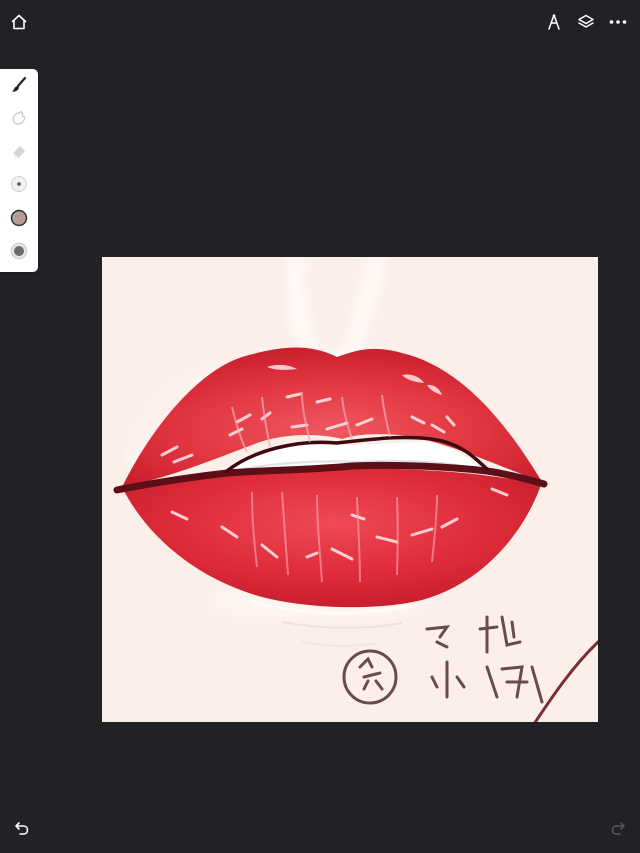  I want to click on compass-ruler-icon, so click(554, 22).